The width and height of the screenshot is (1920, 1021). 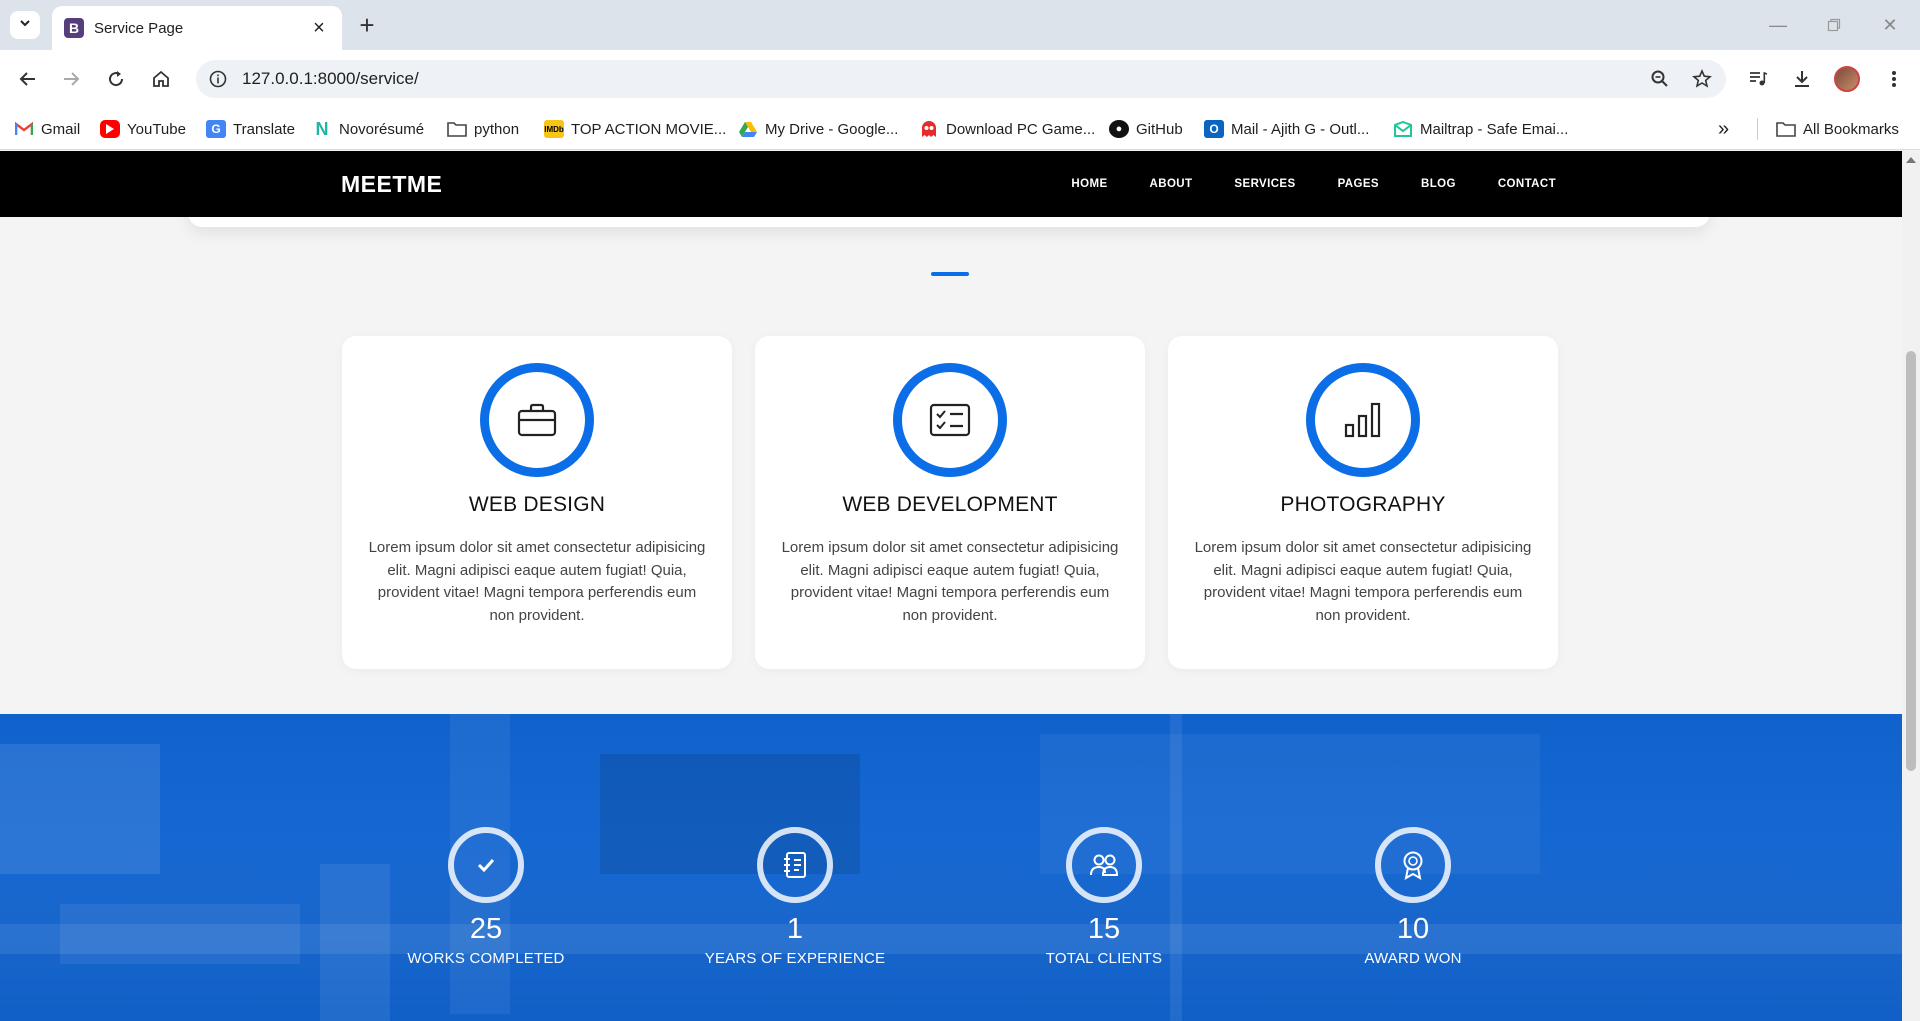 I want to click on forward-button, so click(x=71, y=79).